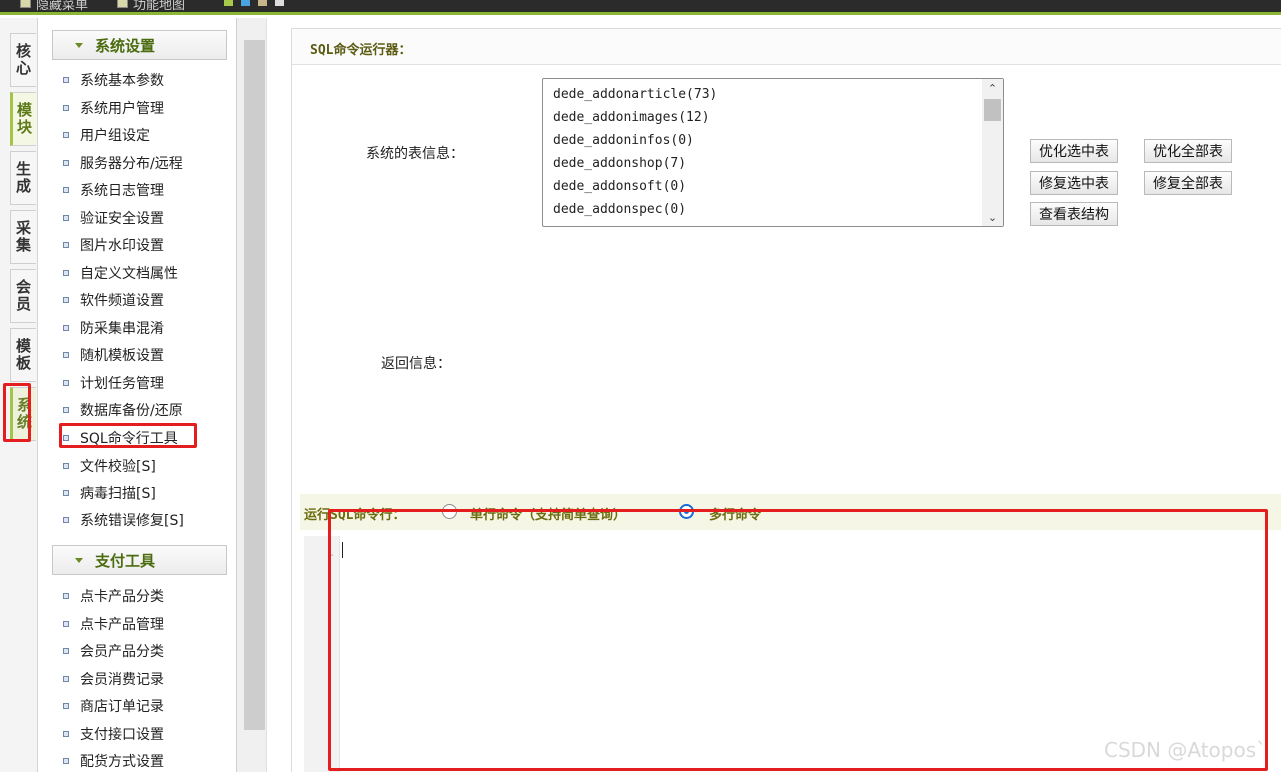 Image resolution: width=1281 pixels, height=772 pixels. I want to click on menu-item: 防采集串混淆, so click(113, 328).